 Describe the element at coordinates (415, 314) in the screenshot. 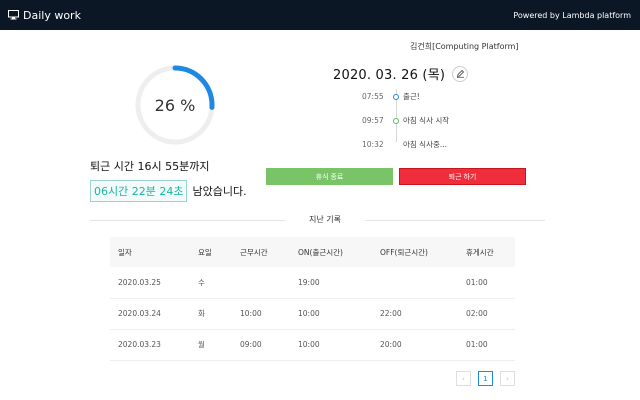

I see `table-cell: 22:00` at that location.